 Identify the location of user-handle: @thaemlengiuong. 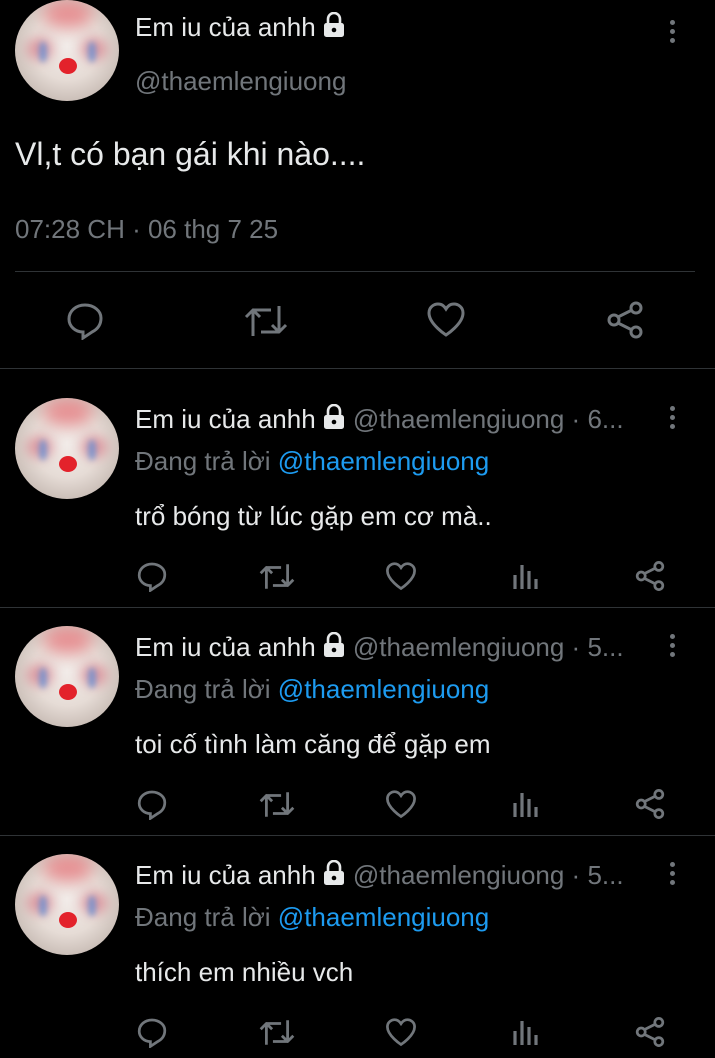
(240, 81).